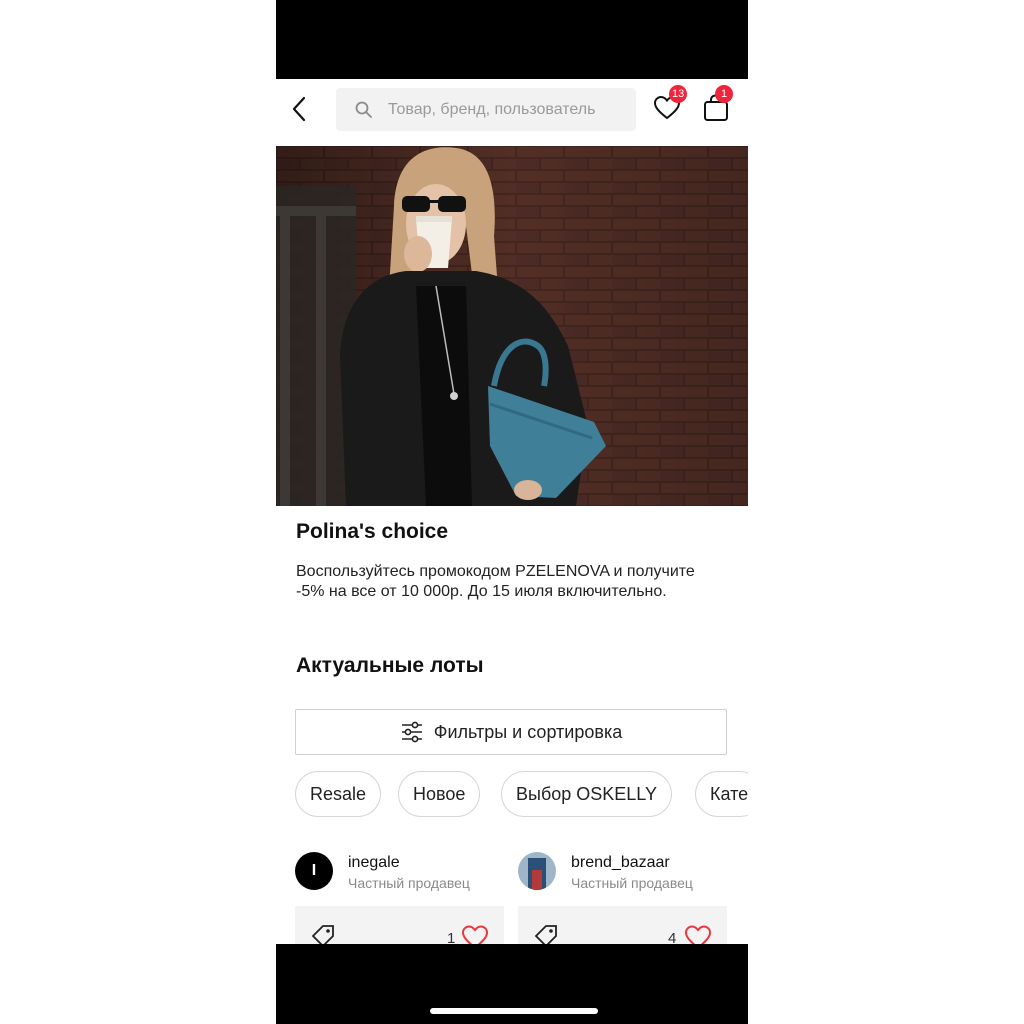  What do you see at coordinates (439, 794) in the screenshot?
I see `chip-new: Новое` at bounding box center [439, 794].